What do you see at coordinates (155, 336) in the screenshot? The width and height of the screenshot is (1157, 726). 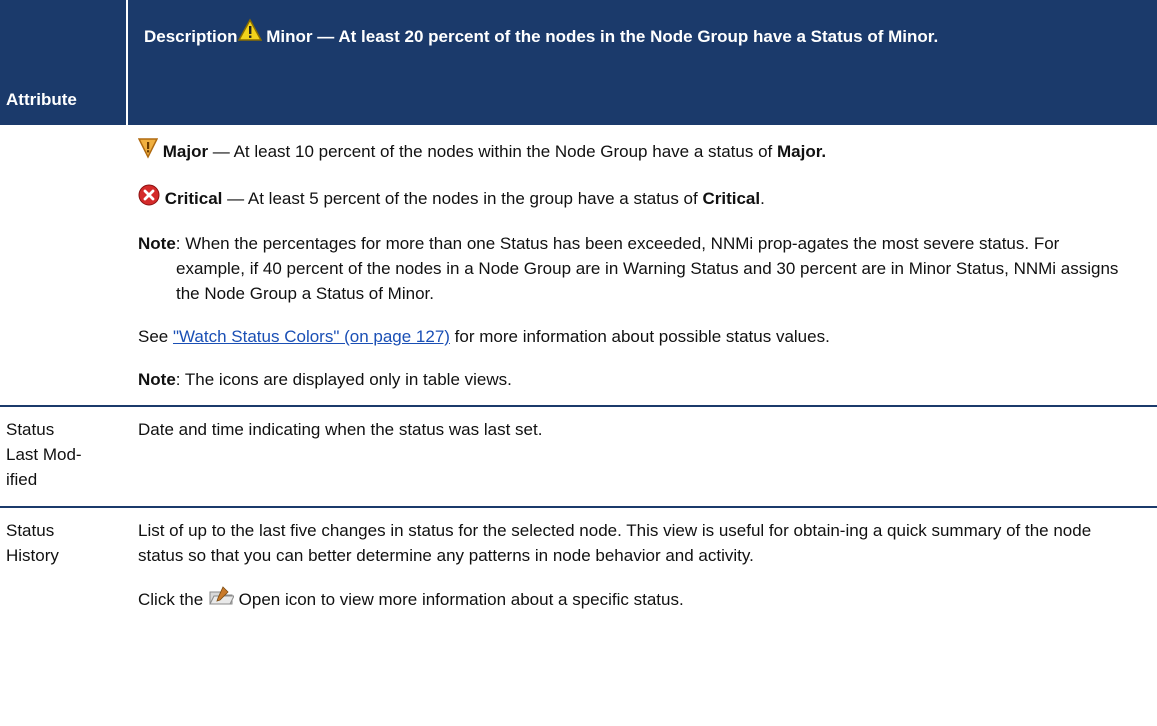 I see `see-prefix: See` at bounding box center [155, 336].